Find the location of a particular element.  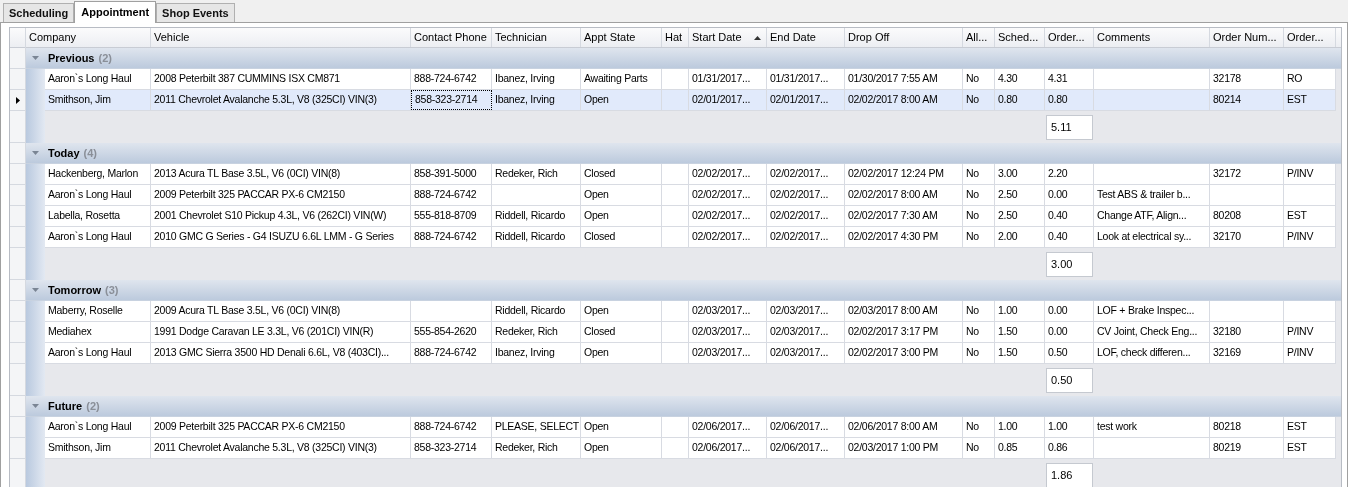

table-cell: 2009 Acura TL Base 3.5L, V6 (0CI) VIN(8) is located at coordinates (281, 311).